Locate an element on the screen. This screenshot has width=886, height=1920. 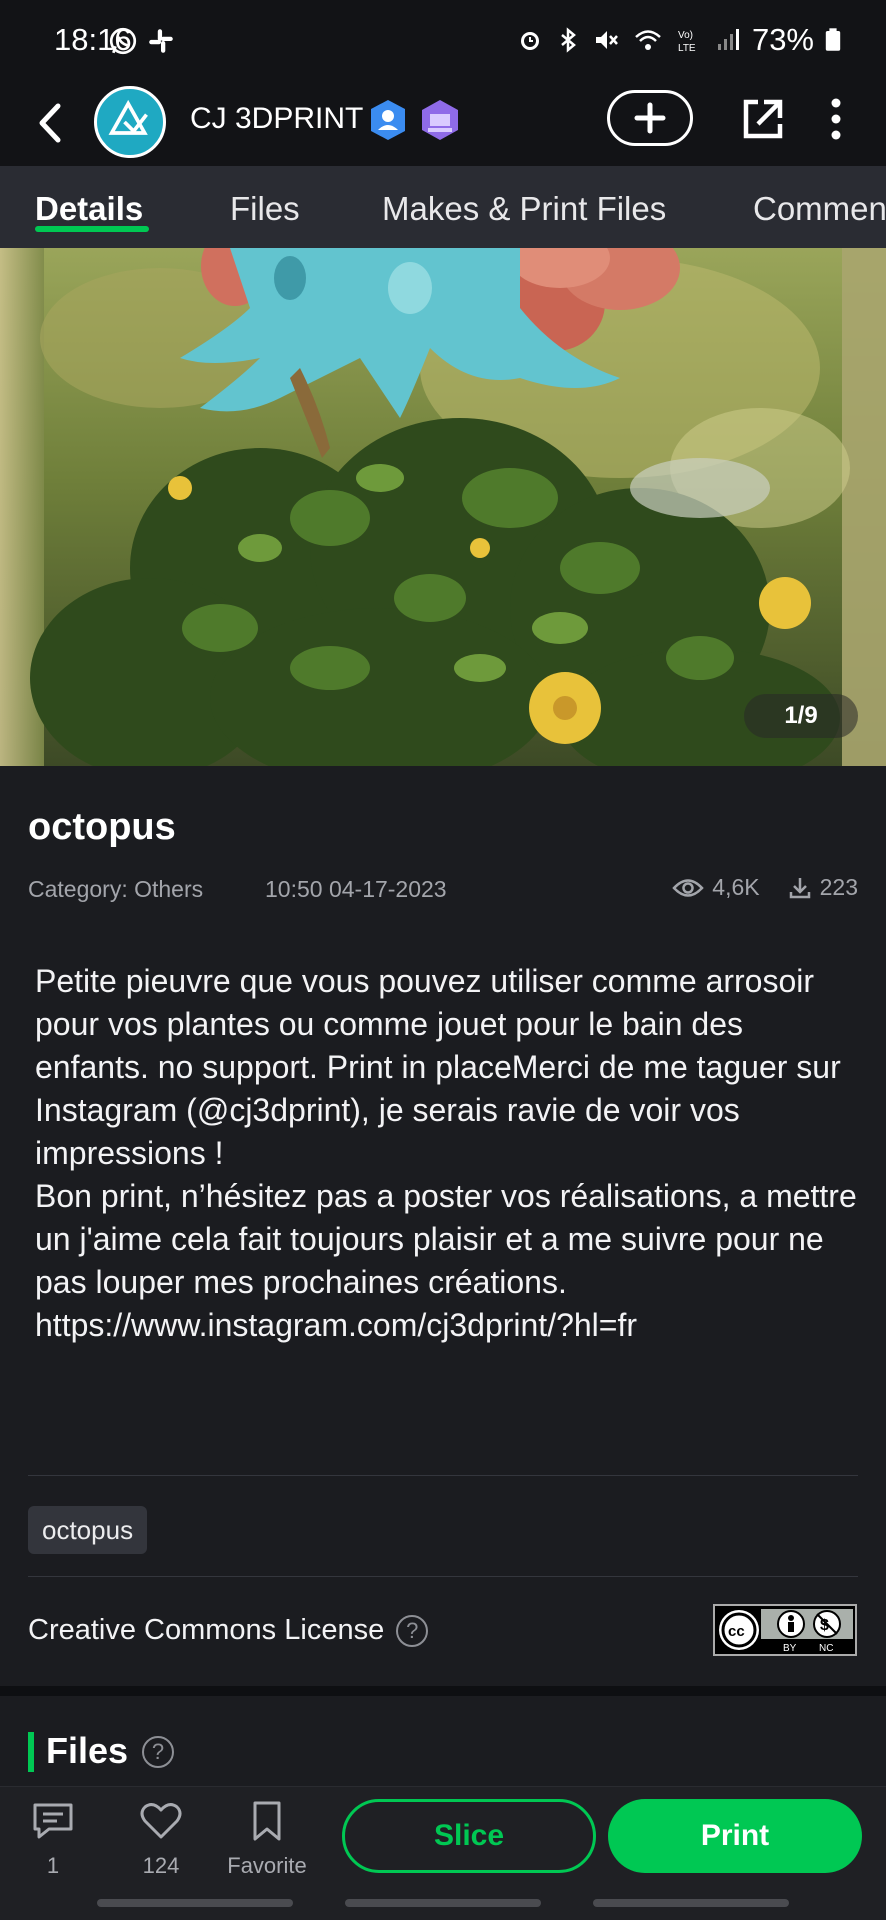
verified-creator-badge-icon is located at coordinates (388, 120).